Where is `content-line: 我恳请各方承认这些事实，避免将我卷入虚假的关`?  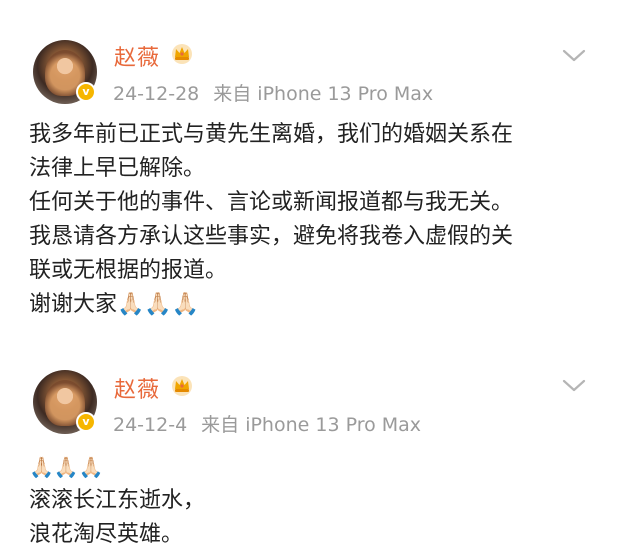
content-line: 我恳请各方承认这些事实，避免将我卷入虚假的关 is located at coordinates (271, 236).